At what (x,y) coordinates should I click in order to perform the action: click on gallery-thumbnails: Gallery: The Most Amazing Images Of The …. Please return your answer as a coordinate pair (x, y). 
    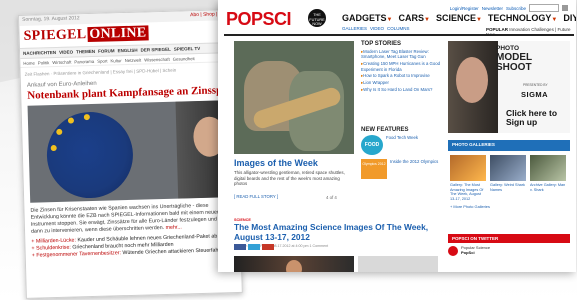
    Looking at the image, I should click on (509, 176).